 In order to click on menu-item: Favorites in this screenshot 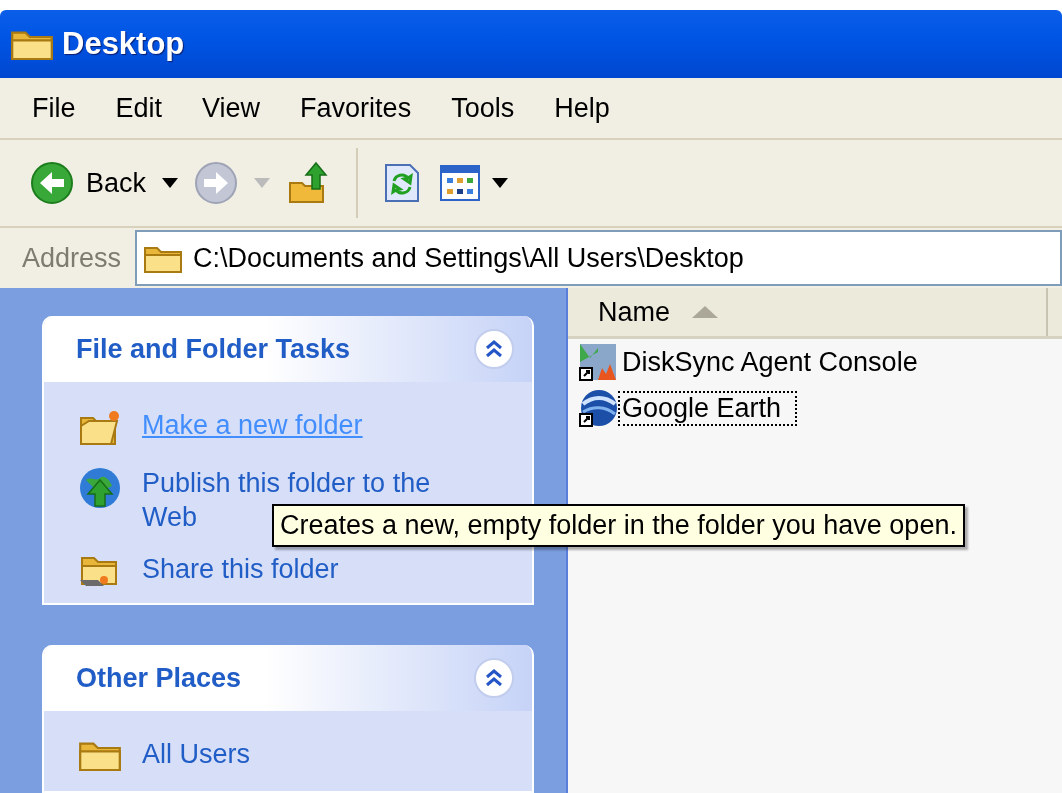, I will do `click(356, 108)`.